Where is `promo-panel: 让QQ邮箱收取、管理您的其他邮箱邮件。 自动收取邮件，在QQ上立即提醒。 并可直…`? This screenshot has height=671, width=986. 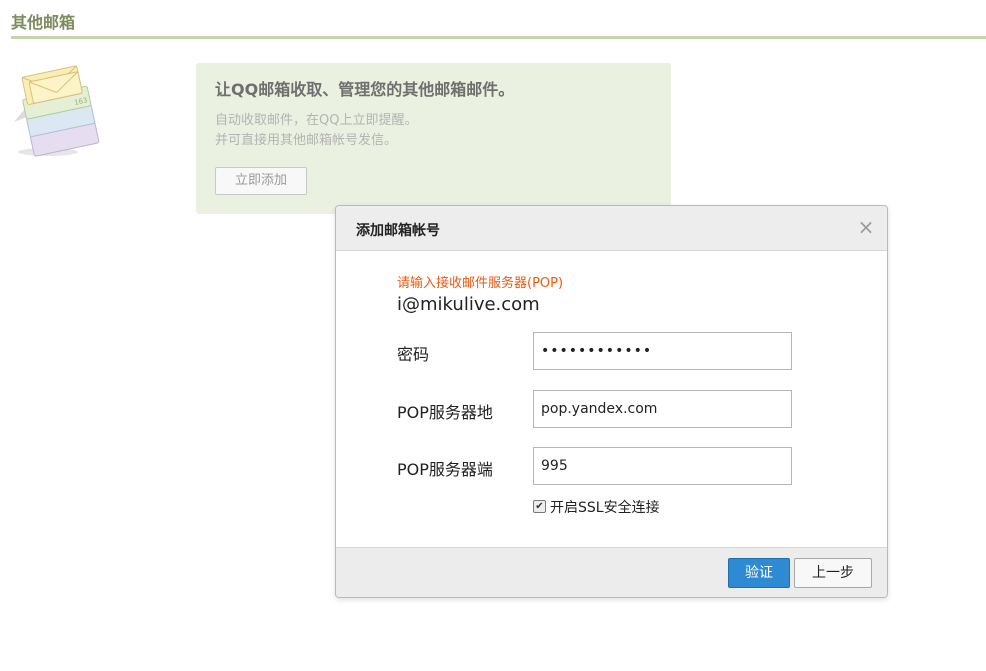 promo-panel: 让QQ邮箱收取、管理您的其他邮箱邮件。 自动收取邮件，在QQ上立即提醒。 并可直… is located at coordinates (433, 138).